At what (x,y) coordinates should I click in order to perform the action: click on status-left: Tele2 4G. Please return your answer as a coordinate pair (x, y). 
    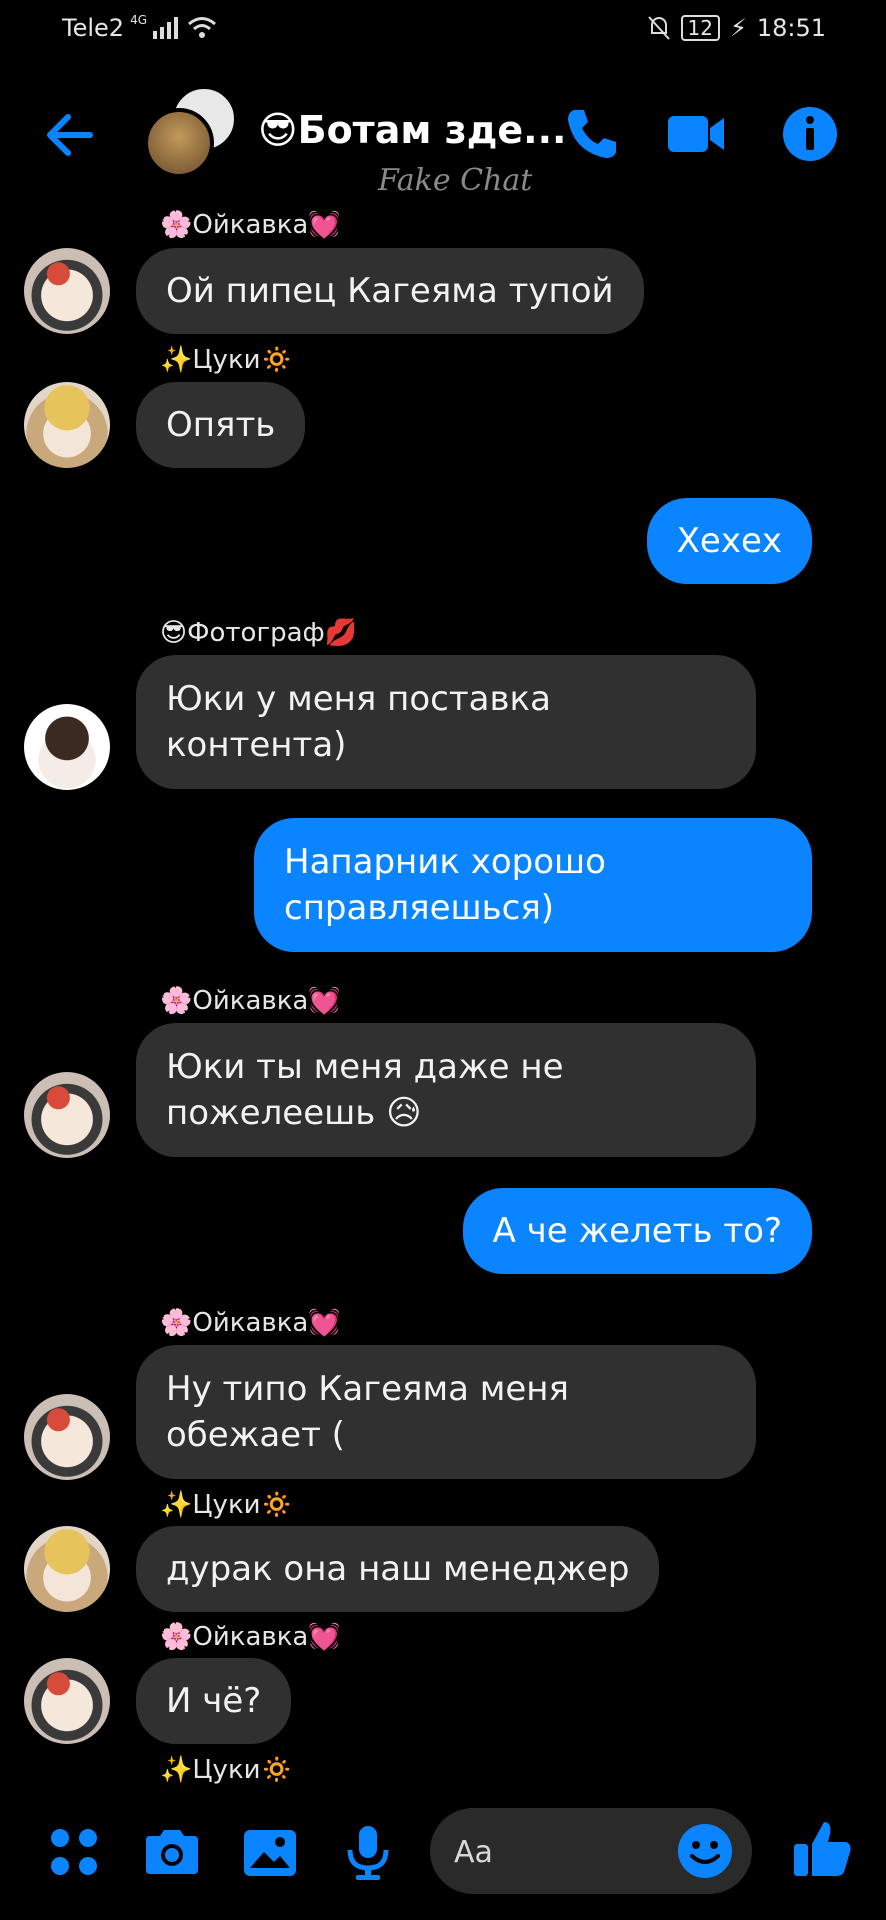
    Looking at the image, I should click on (139, 27).